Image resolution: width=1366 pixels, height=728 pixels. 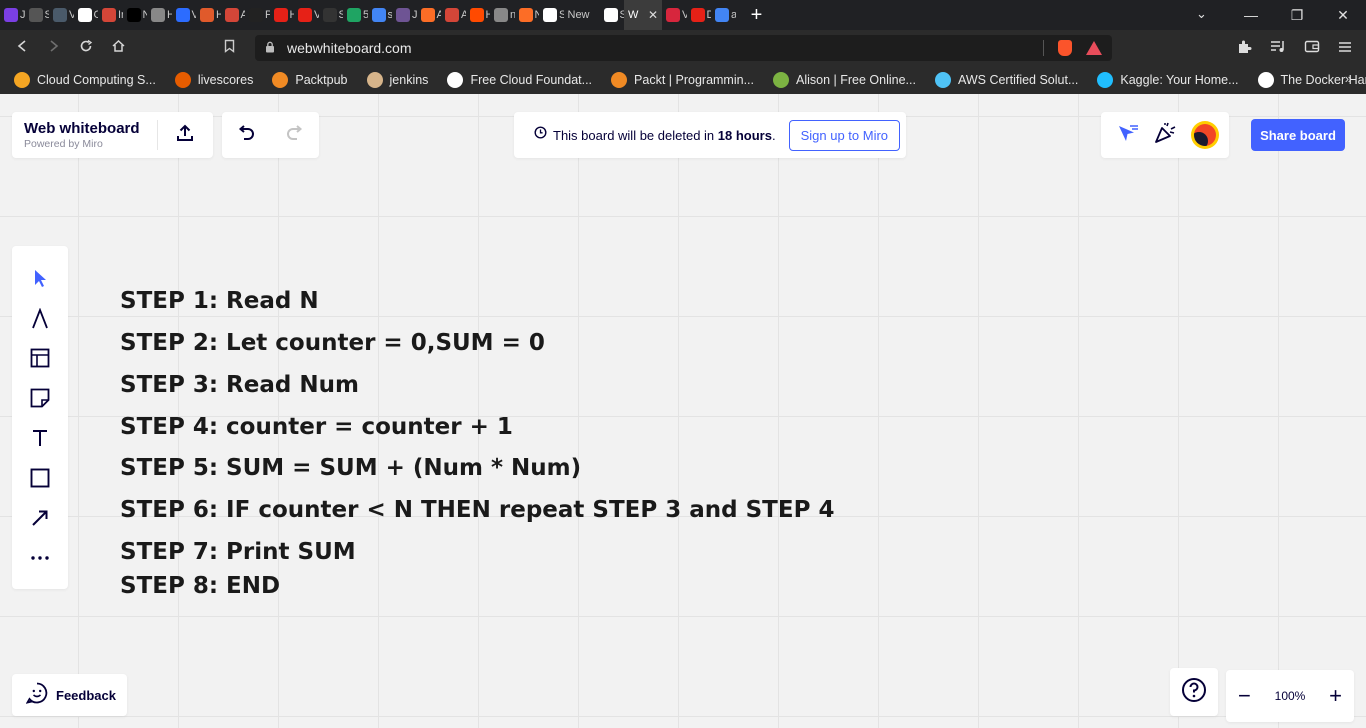 I want to click on step-text: STEP 7: Print SUM, so click(x=238, y=552).